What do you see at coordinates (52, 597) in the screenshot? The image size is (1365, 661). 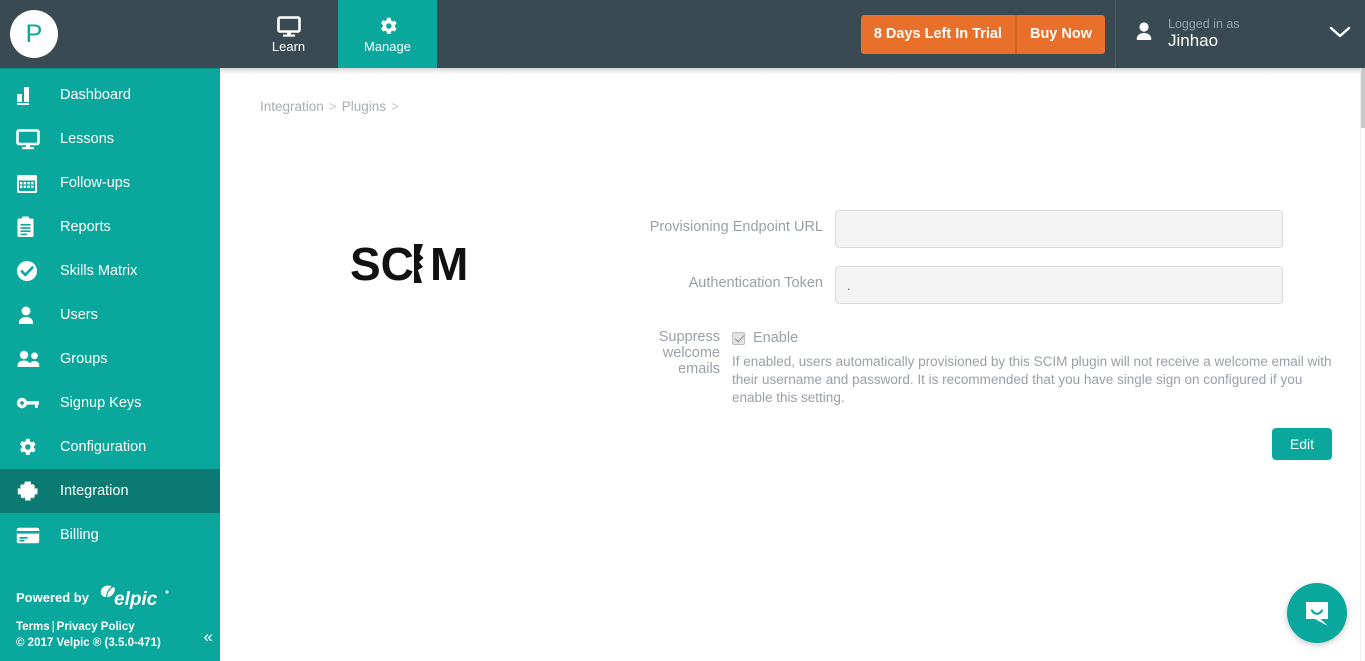 I see `powered-by-label: Powered by` at bounding box center [52, 597].